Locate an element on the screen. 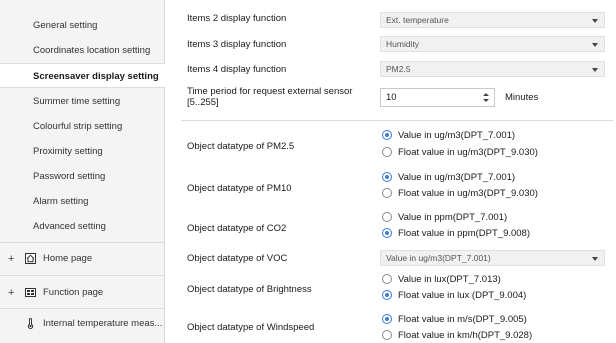 This screenshot has height=343, width=616. select-value: PM2.5 is located at coordinates (398, 69).